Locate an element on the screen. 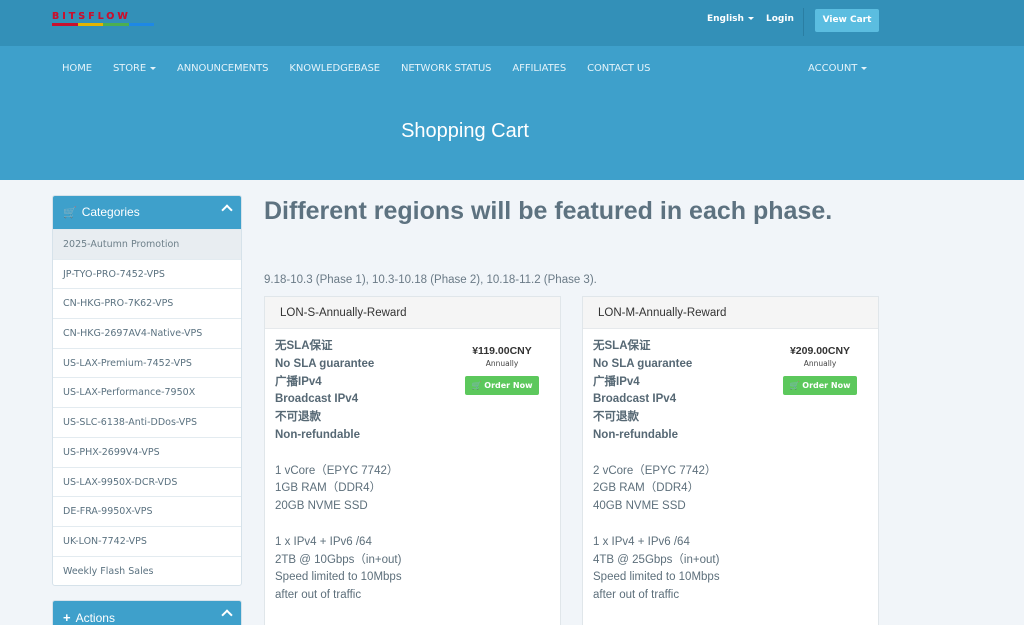 Image resolution: width=1024 pixels, height=625 pixels. network-line: 4TB @ 25Gbps（in+out) is located at coordinates (656, 559).